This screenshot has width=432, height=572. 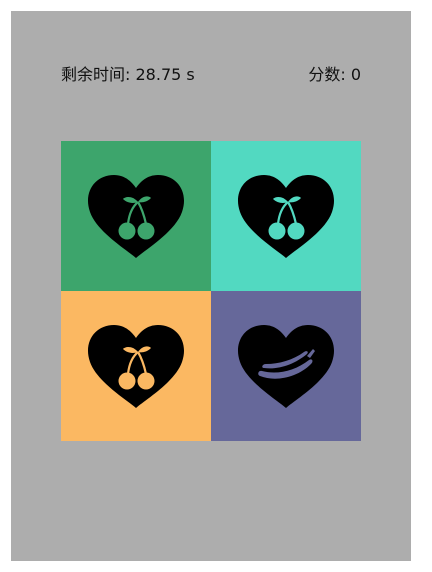 I want to click on time-remaining: 剩余时间: 28.75 s, so click(x=128, y=75).